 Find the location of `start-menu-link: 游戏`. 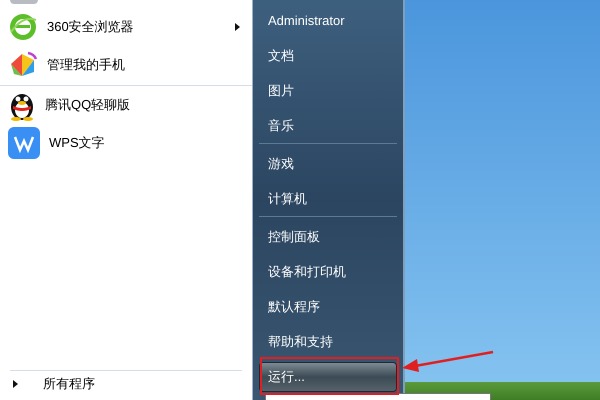

start-menu-link: 游戏 is located at coordinates (328, 164).